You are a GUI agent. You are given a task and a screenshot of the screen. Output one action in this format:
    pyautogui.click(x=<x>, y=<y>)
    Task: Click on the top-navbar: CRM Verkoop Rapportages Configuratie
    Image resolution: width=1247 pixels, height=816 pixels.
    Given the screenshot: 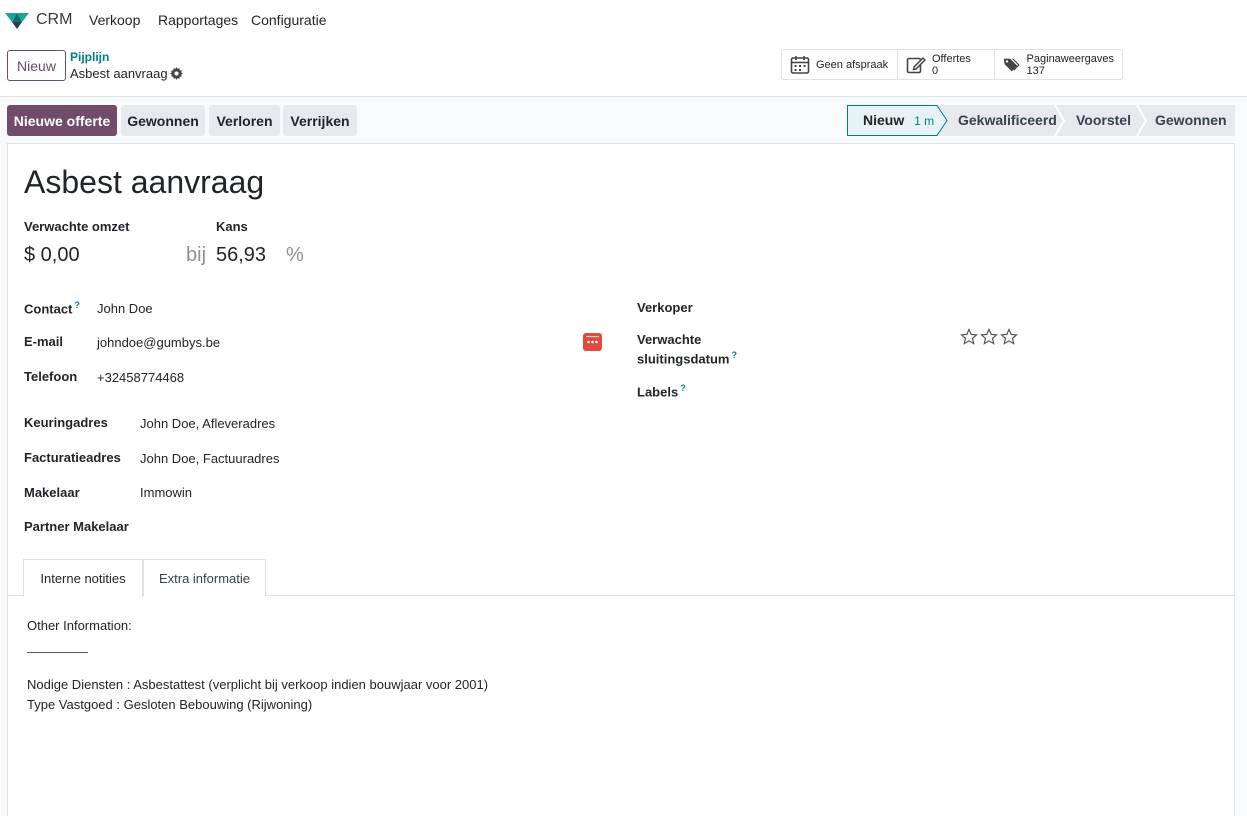 What is the action you would take?
    pyautogui.click(x=623, y=20)
    